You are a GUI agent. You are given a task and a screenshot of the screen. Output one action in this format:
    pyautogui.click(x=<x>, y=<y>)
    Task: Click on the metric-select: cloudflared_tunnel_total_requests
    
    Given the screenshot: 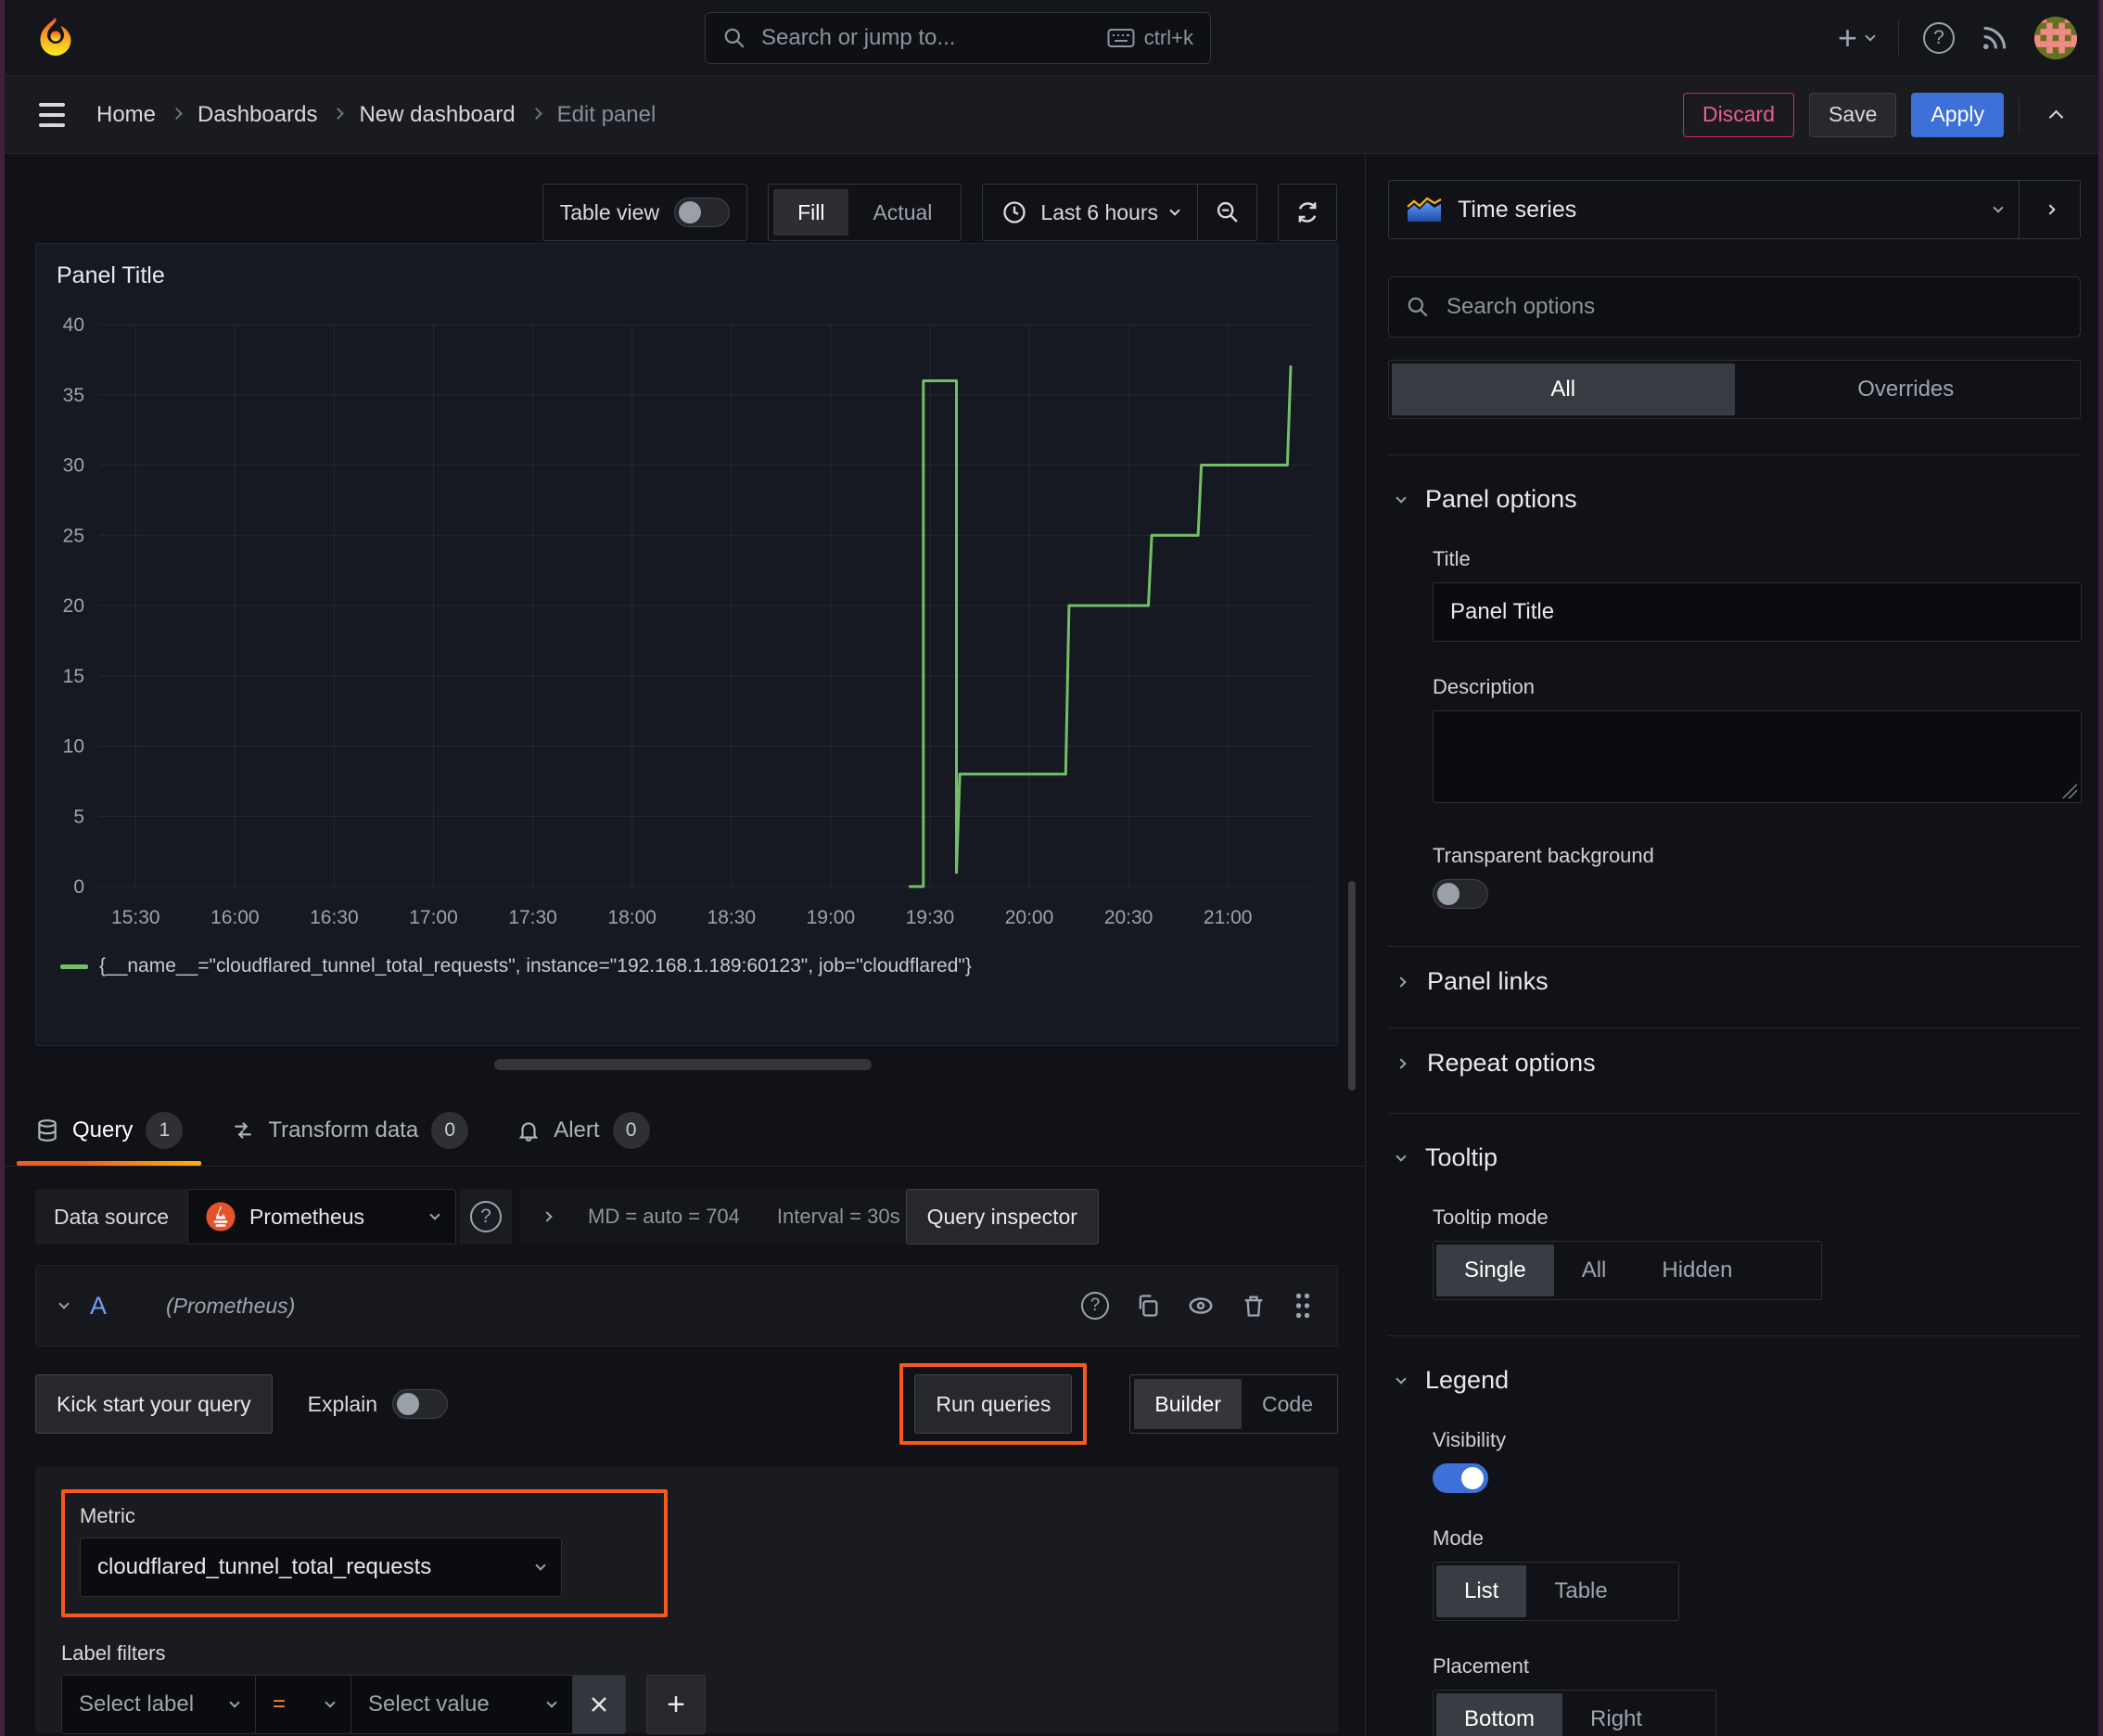 What is the action you would take?
    pyautogui.click(x=321, y=1567)
    